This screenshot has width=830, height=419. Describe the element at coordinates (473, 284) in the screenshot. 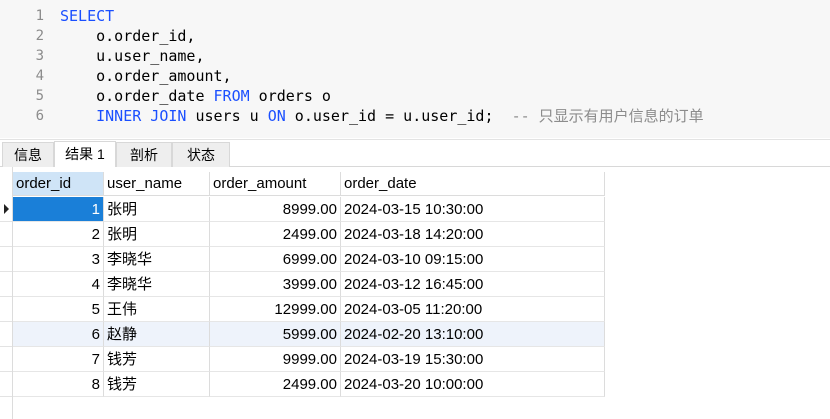

I see `cell-order-date: 2024-03-12 16:45:00` at that location.